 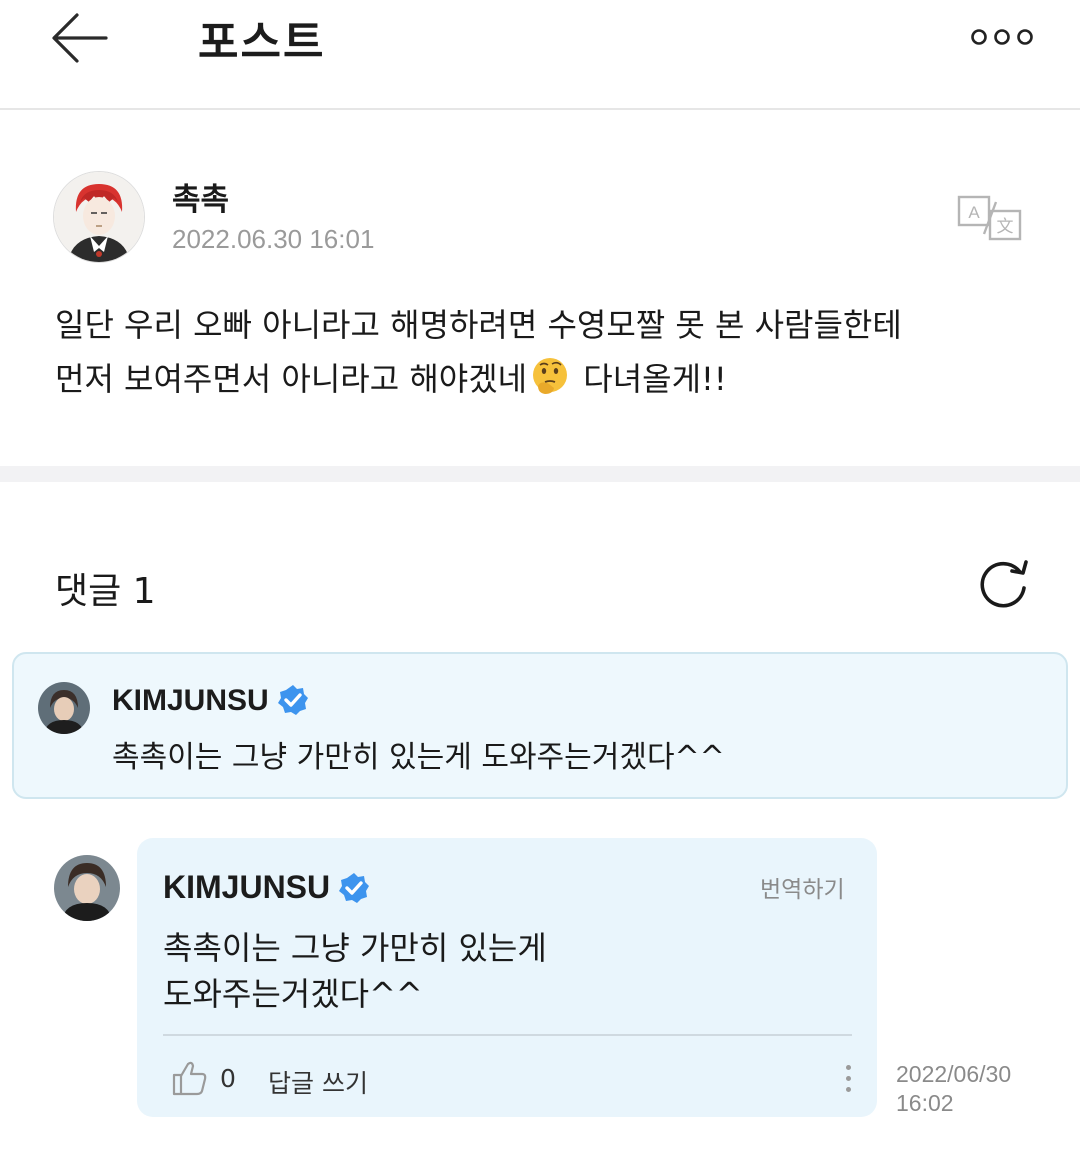 I want to click on post-body-line: 일단 우리 오빠 아니라고 해명하려면 수영모짤 못 본 사람들한테, so click(x=478, y=325).